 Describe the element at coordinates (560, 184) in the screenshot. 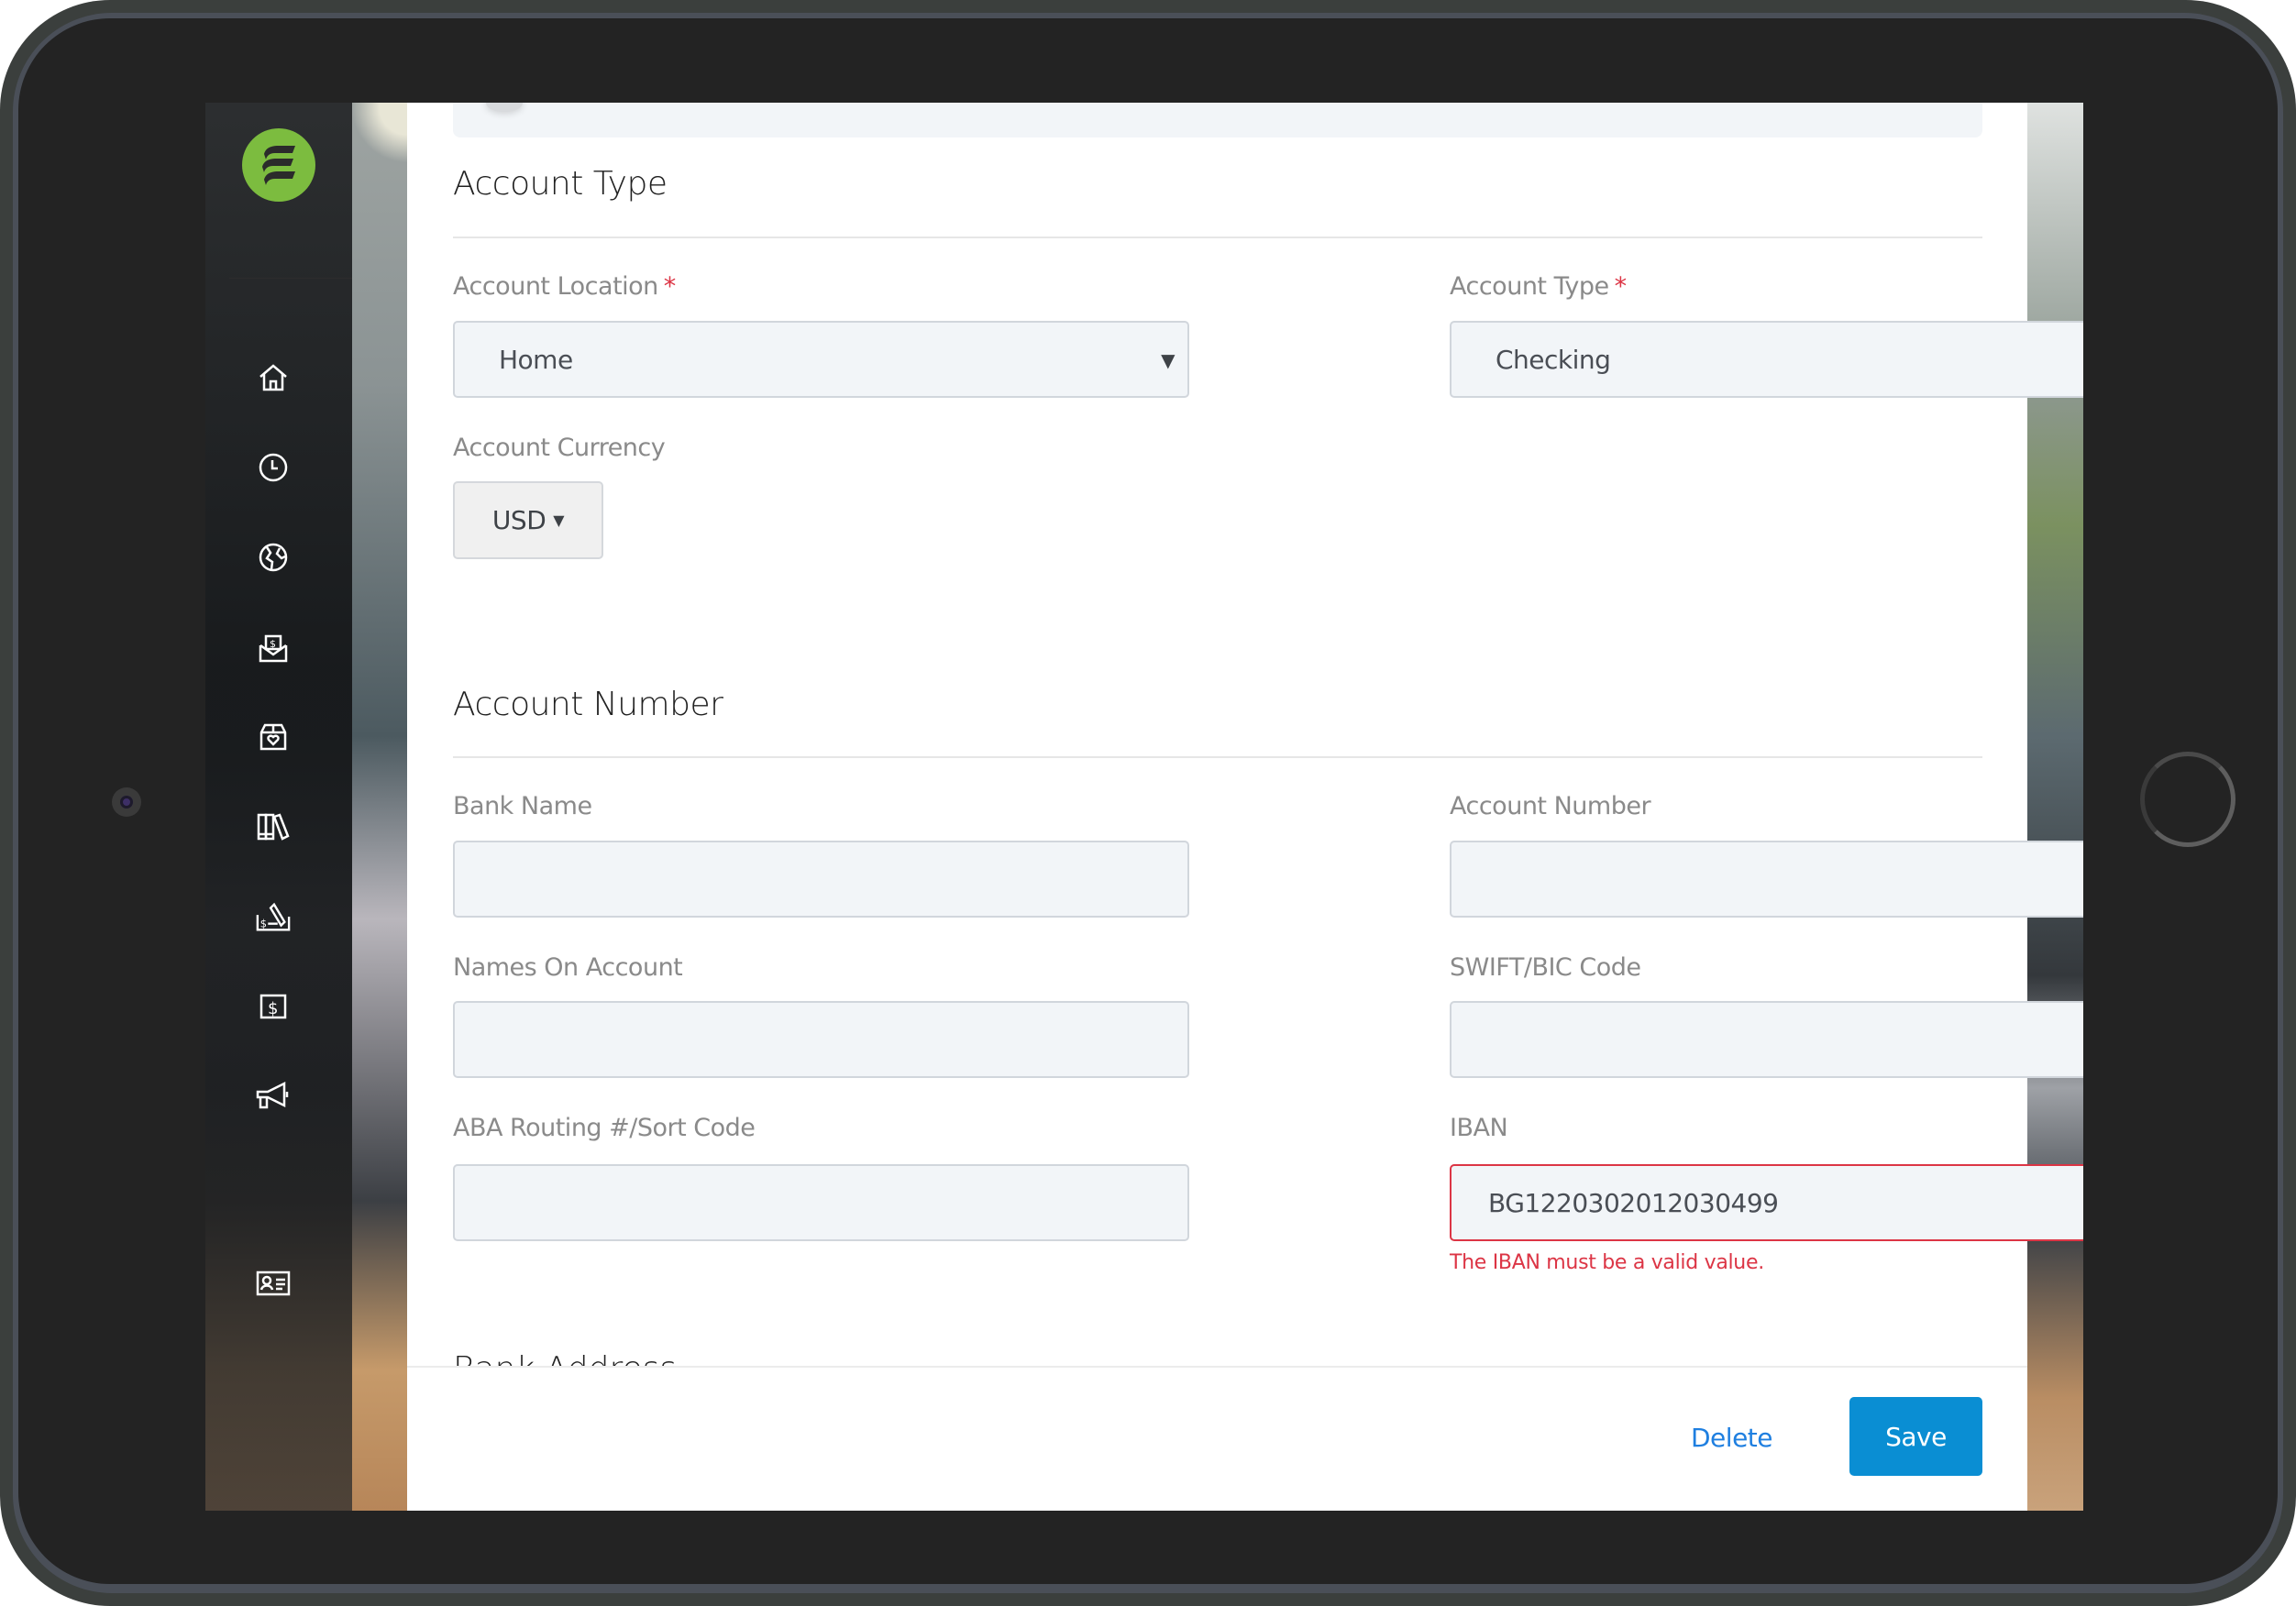

I see `section-title-account-type: Account Type` at that location.